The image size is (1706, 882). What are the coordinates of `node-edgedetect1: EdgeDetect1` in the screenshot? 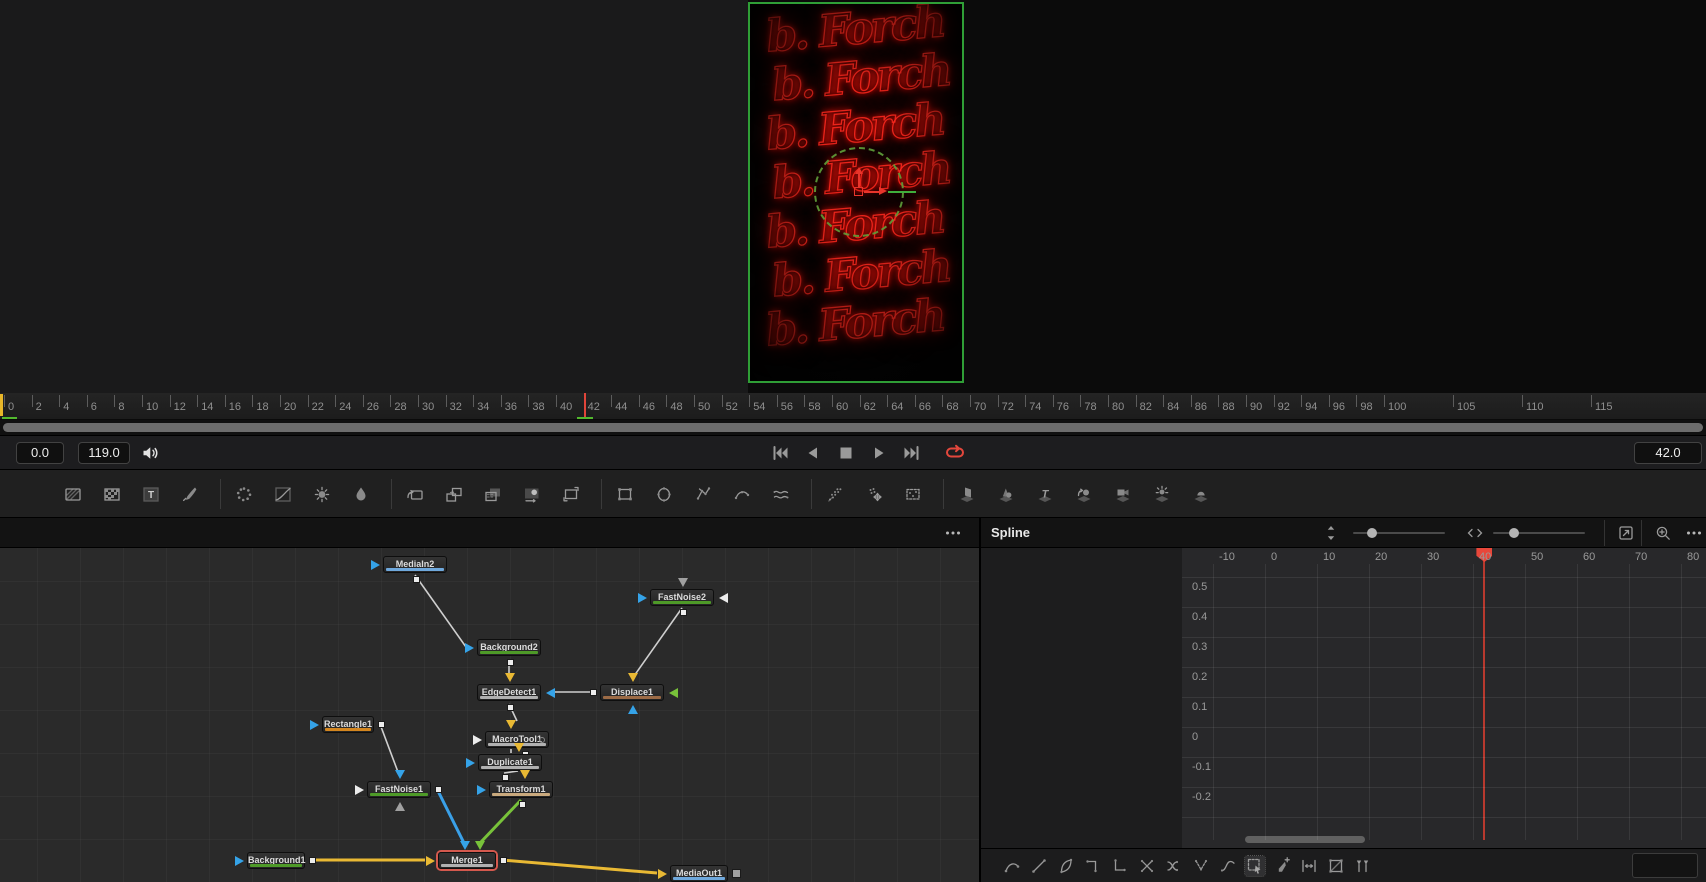 It's located at (516, 692).